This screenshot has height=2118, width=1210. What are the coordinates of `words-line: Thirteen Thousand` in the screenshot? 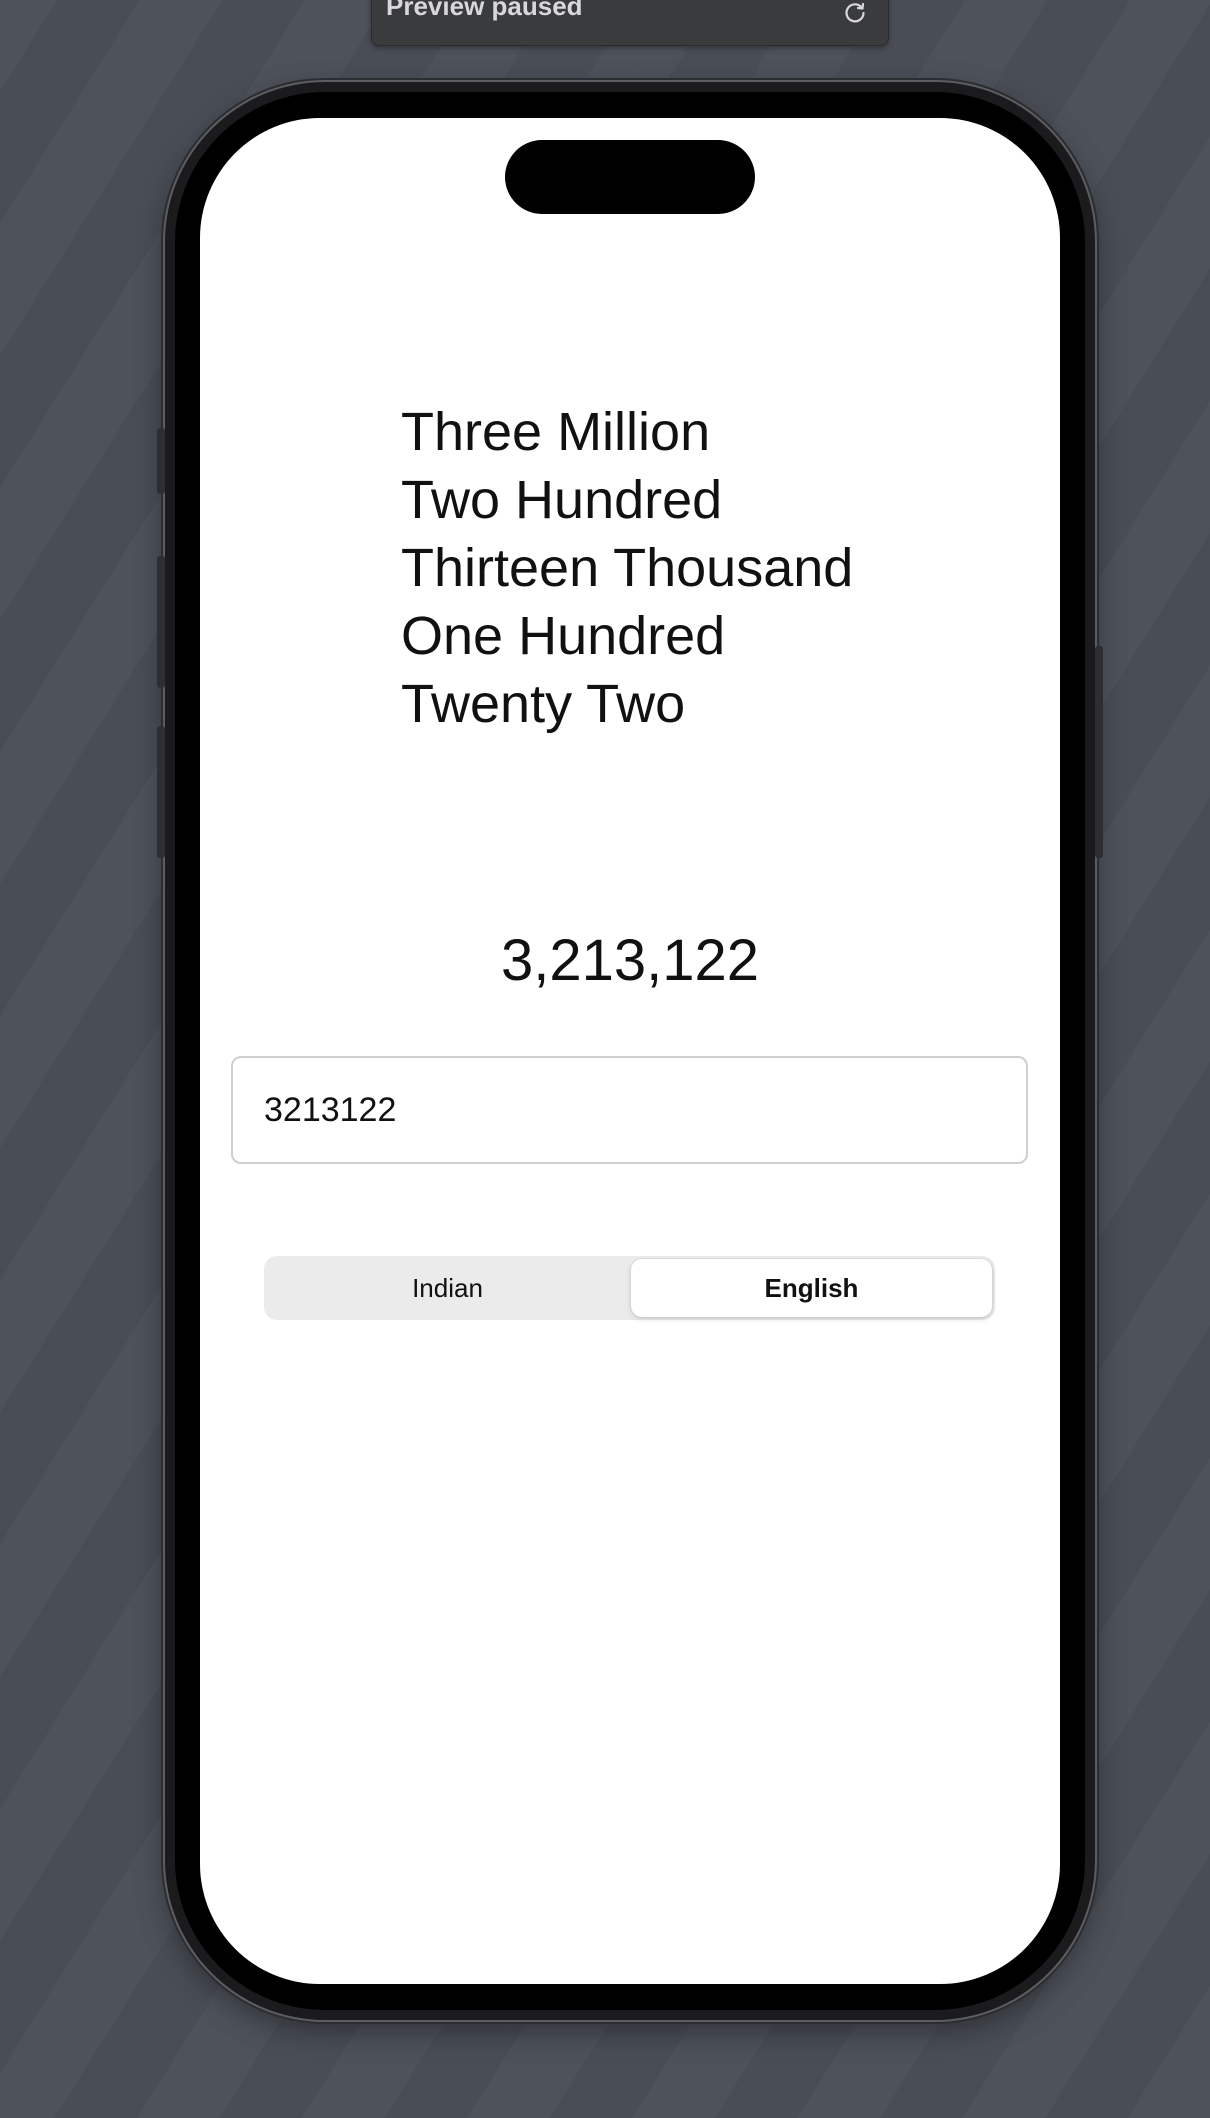 It's located at (627, 568).